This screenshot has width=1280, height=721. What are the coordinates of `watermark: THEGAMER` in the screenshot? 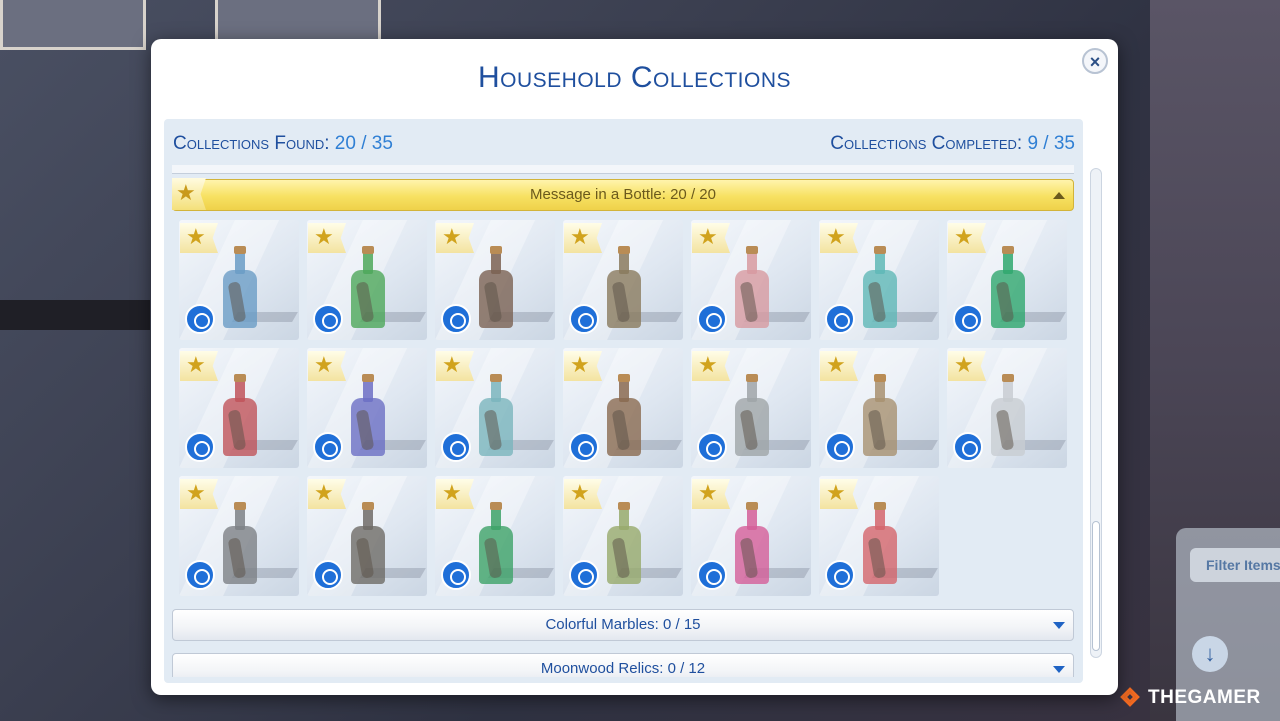 It's located at (1190, 698).